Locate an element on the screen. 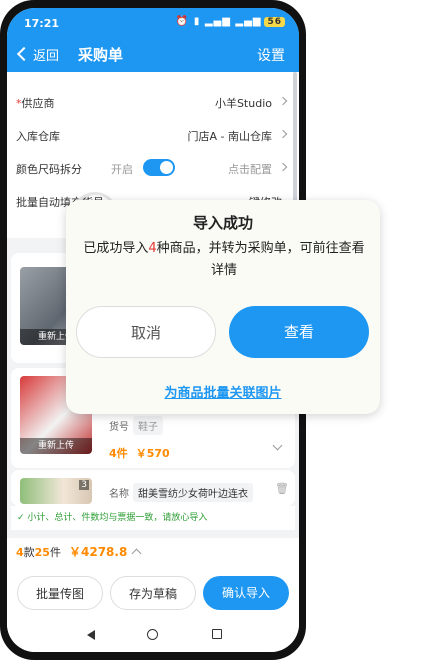 The width and height of the screenshot is (426, 660). confirm-import-button: 确认导入 is located at coordinates (246, 593).